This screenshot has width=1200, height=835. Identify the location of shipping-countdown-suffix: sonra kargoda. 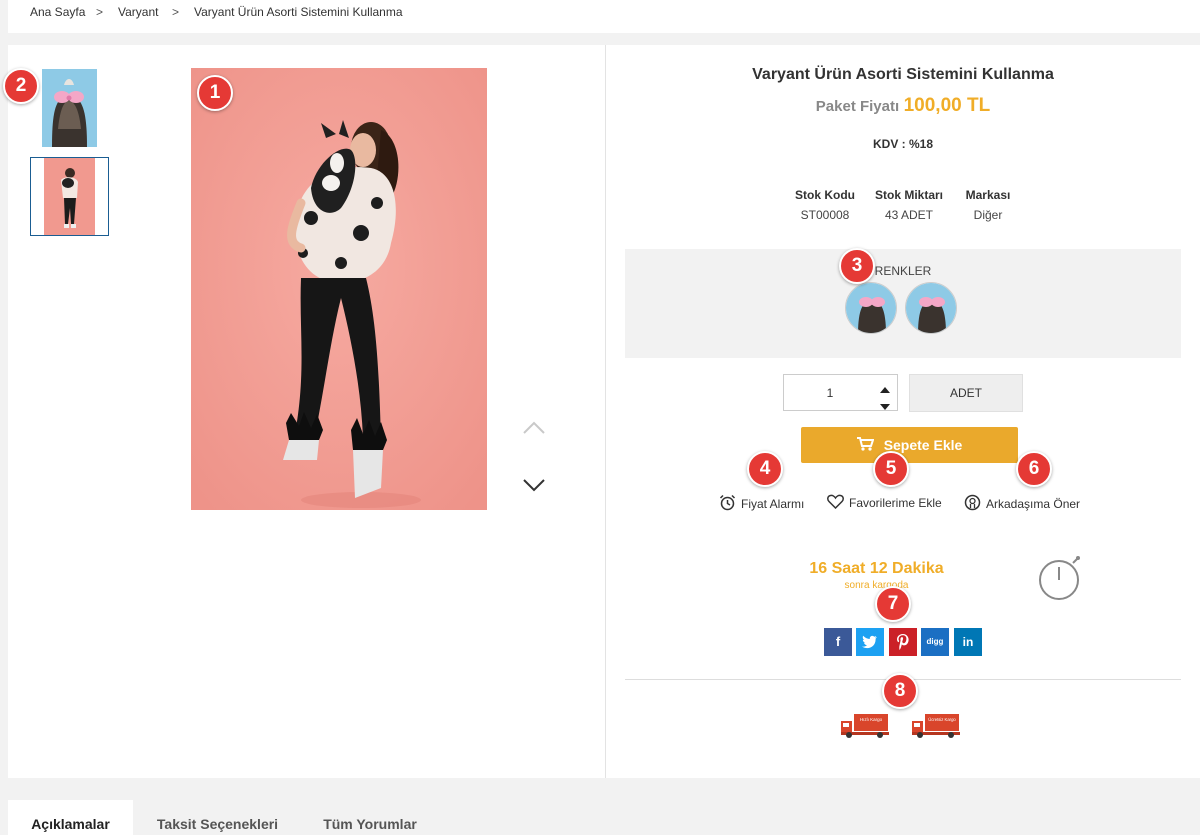
(876, 585).